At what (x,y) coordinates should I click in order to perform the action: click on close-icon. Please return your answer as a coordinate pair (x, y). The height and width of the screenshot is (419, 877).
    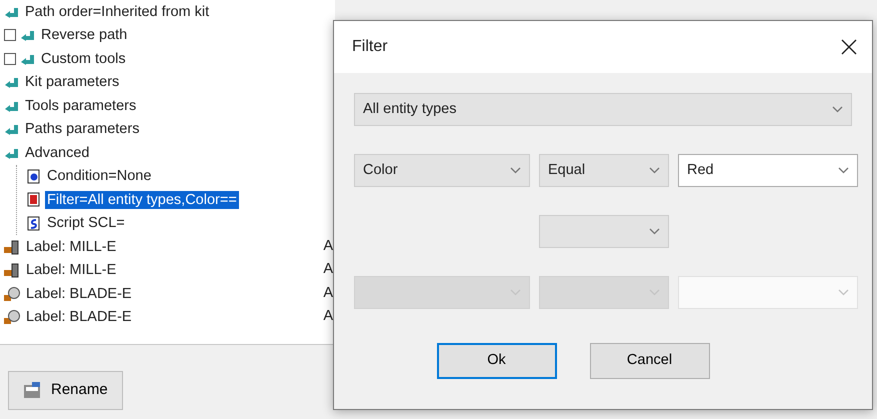
    Looking at the image, I should click on (849, 47).